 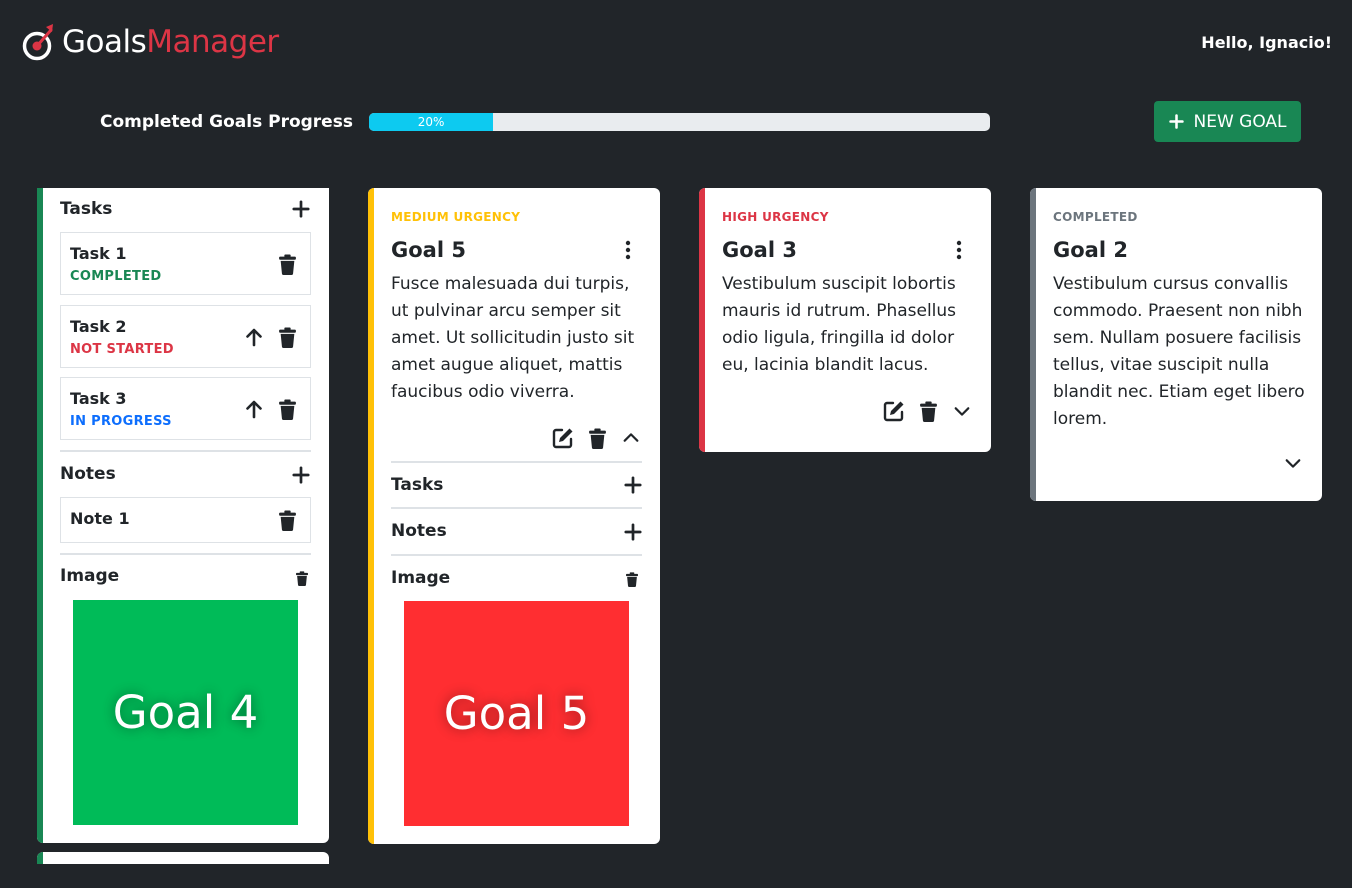 What do you see at coordinates (431, 122) in the screenshot?
I see `progress-fill: 20%` at bounding box center [431, 122].